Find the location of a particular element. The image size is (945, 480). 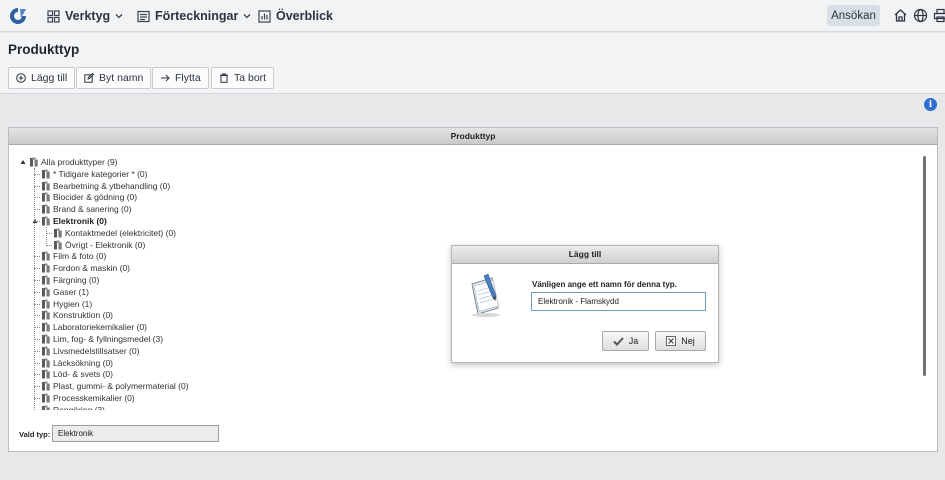

nav-menu-label: Överblick is located at coordinates (304, 16).